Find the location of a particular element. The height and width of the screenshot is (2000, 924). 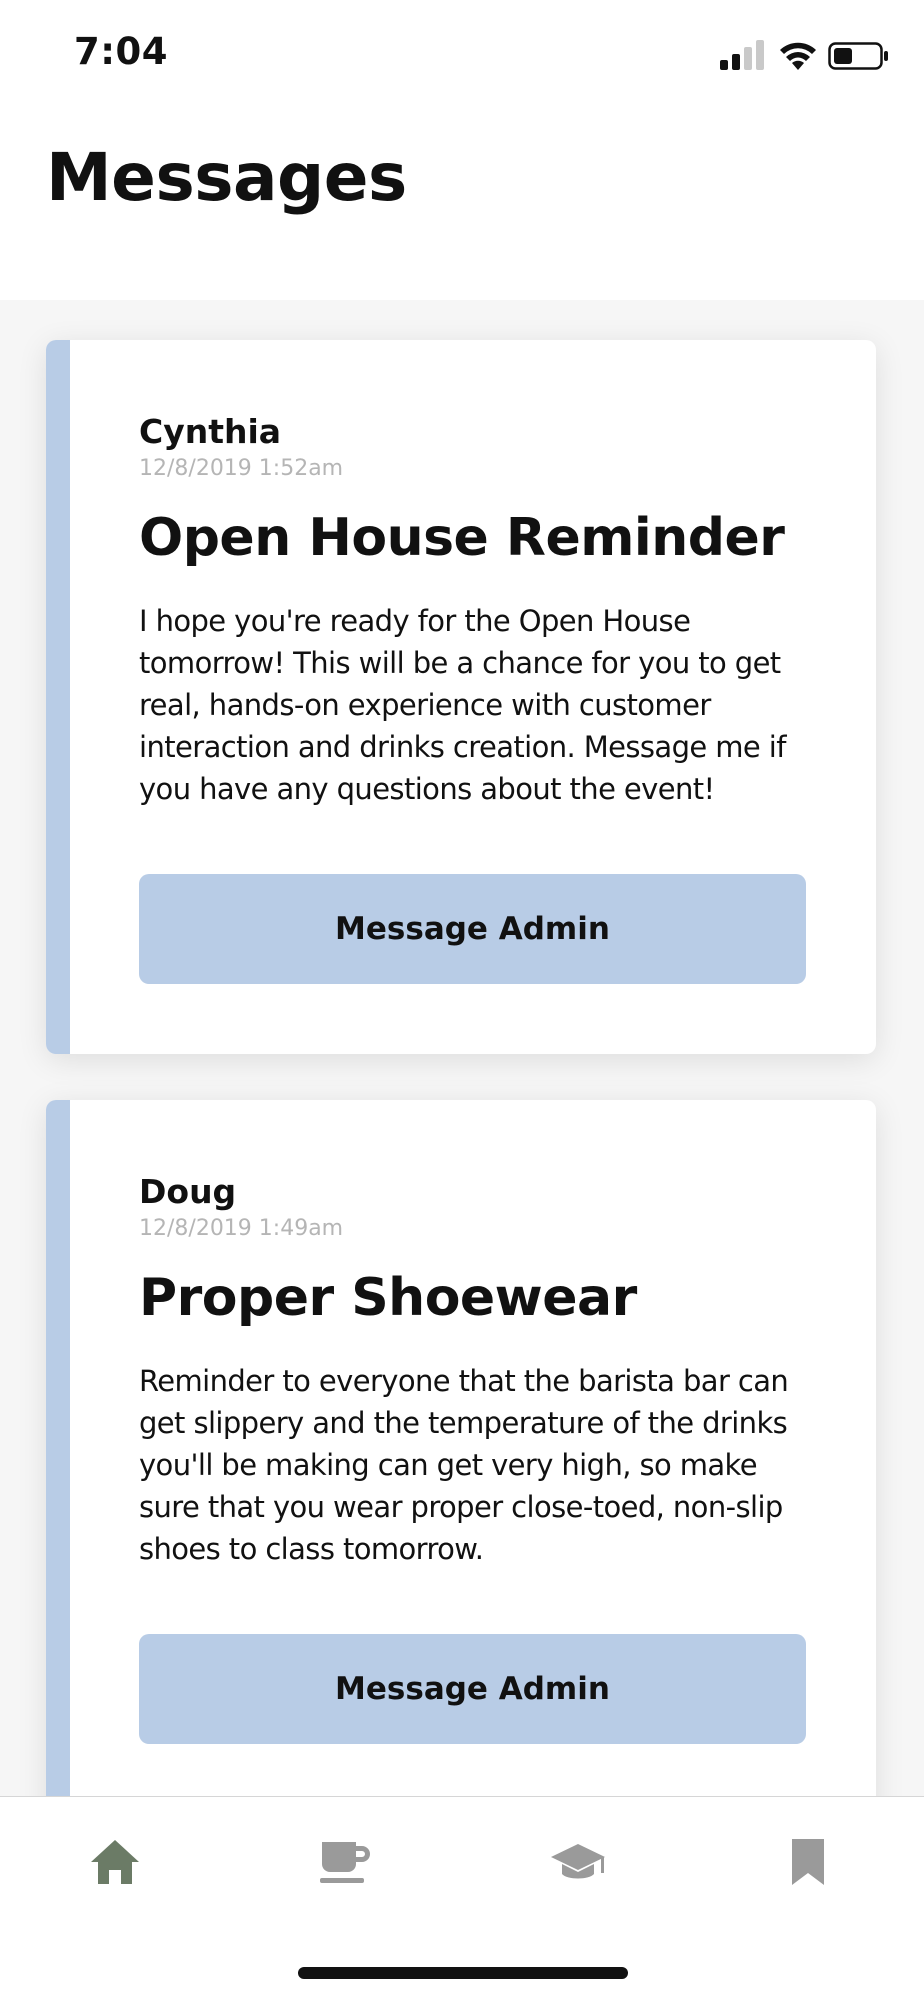

battery-icon is located at coordinates (858, 56).